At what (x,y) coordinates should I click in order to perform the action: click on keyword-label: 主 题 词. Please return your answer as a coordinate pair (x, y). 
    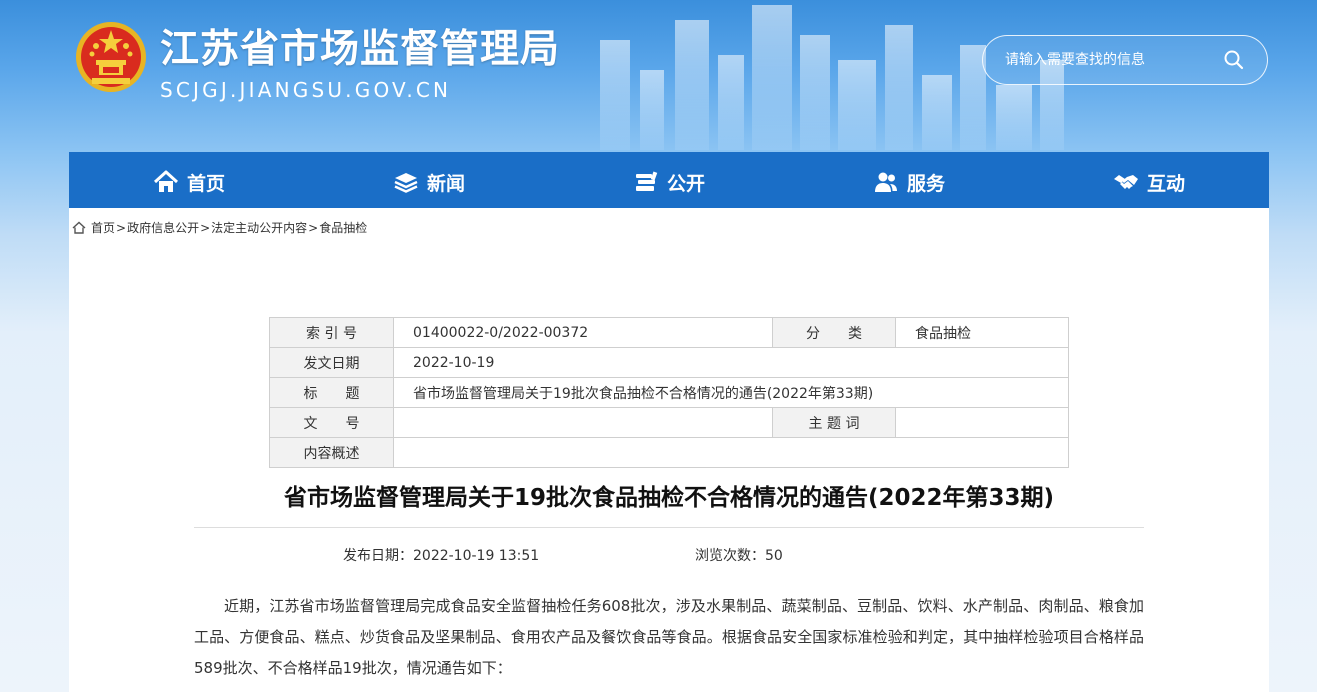
    Looking at the image, I should click on (834, 422).